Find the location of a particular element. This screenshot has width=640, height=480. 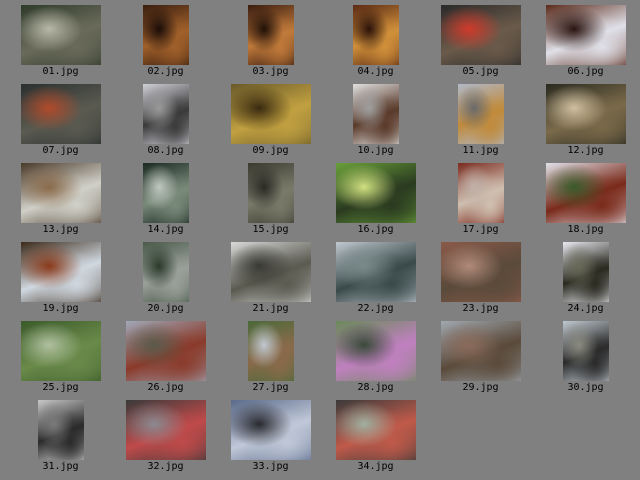

thumbnail-caption: 08.jpg is located at coordinates (165, 150).